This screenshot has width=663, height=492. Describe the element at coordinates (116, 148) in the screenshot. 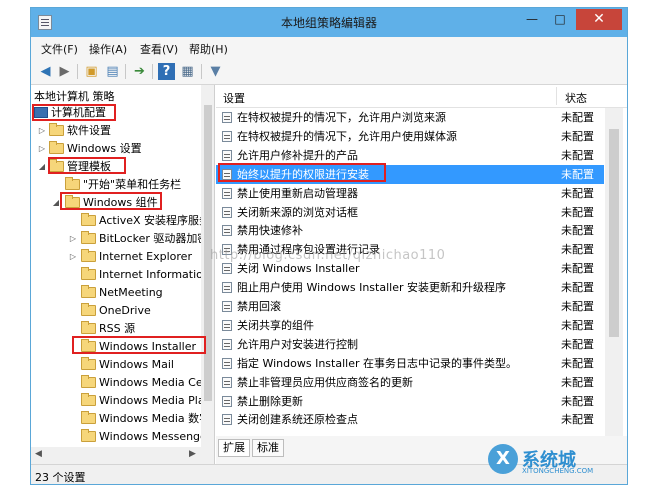

I see `tree-item-windows-settings: ▷ Windows 设置` at that location.